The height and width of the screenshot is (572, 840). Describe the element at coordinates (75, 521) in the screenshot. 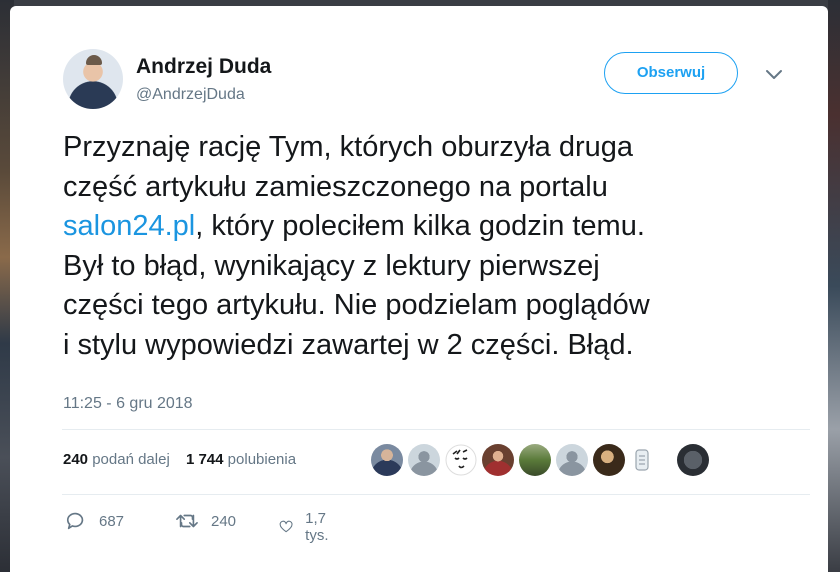

I see `reply-icon` at that location.